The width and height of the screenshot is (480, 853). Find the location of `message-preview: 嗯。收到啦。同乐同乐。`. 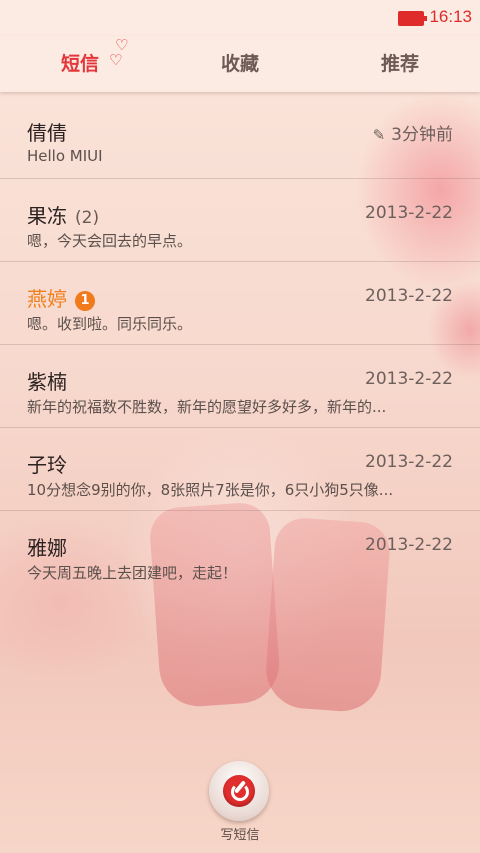

message-preview: 嗯。收到啦。同乐同乐。 is located at coordinates (110, 324).